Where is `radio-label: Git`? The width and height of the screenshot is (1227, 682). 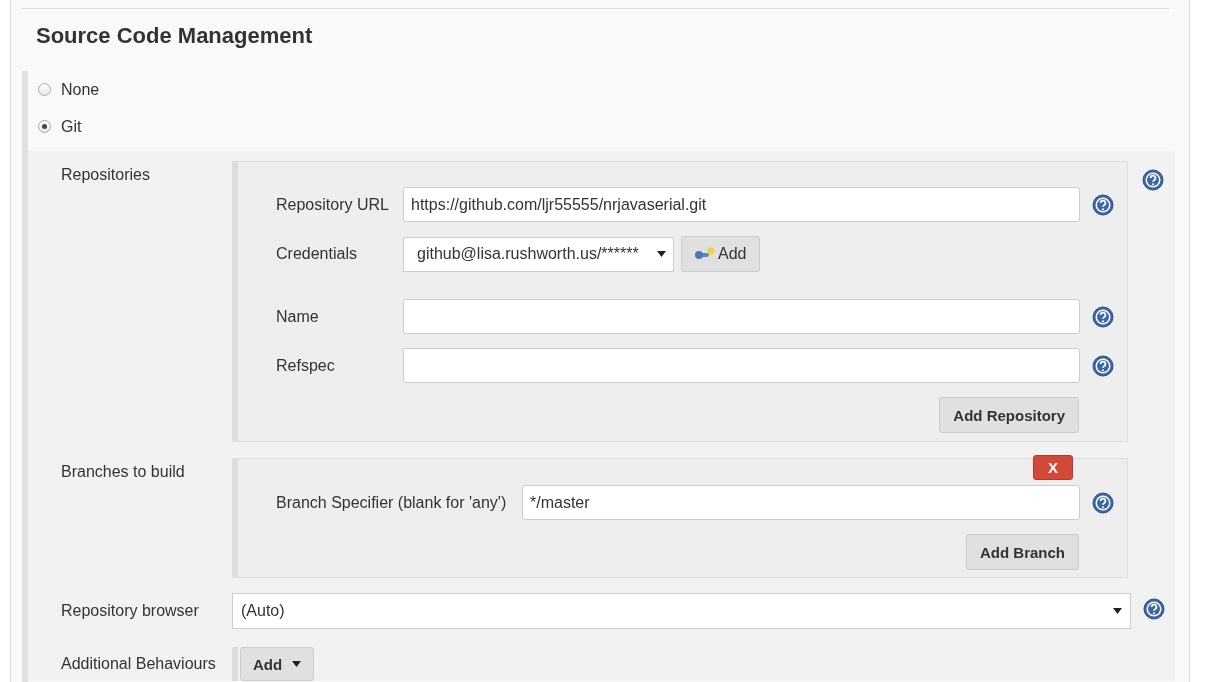
radio-label: Git is located at coordinates (71, 126).